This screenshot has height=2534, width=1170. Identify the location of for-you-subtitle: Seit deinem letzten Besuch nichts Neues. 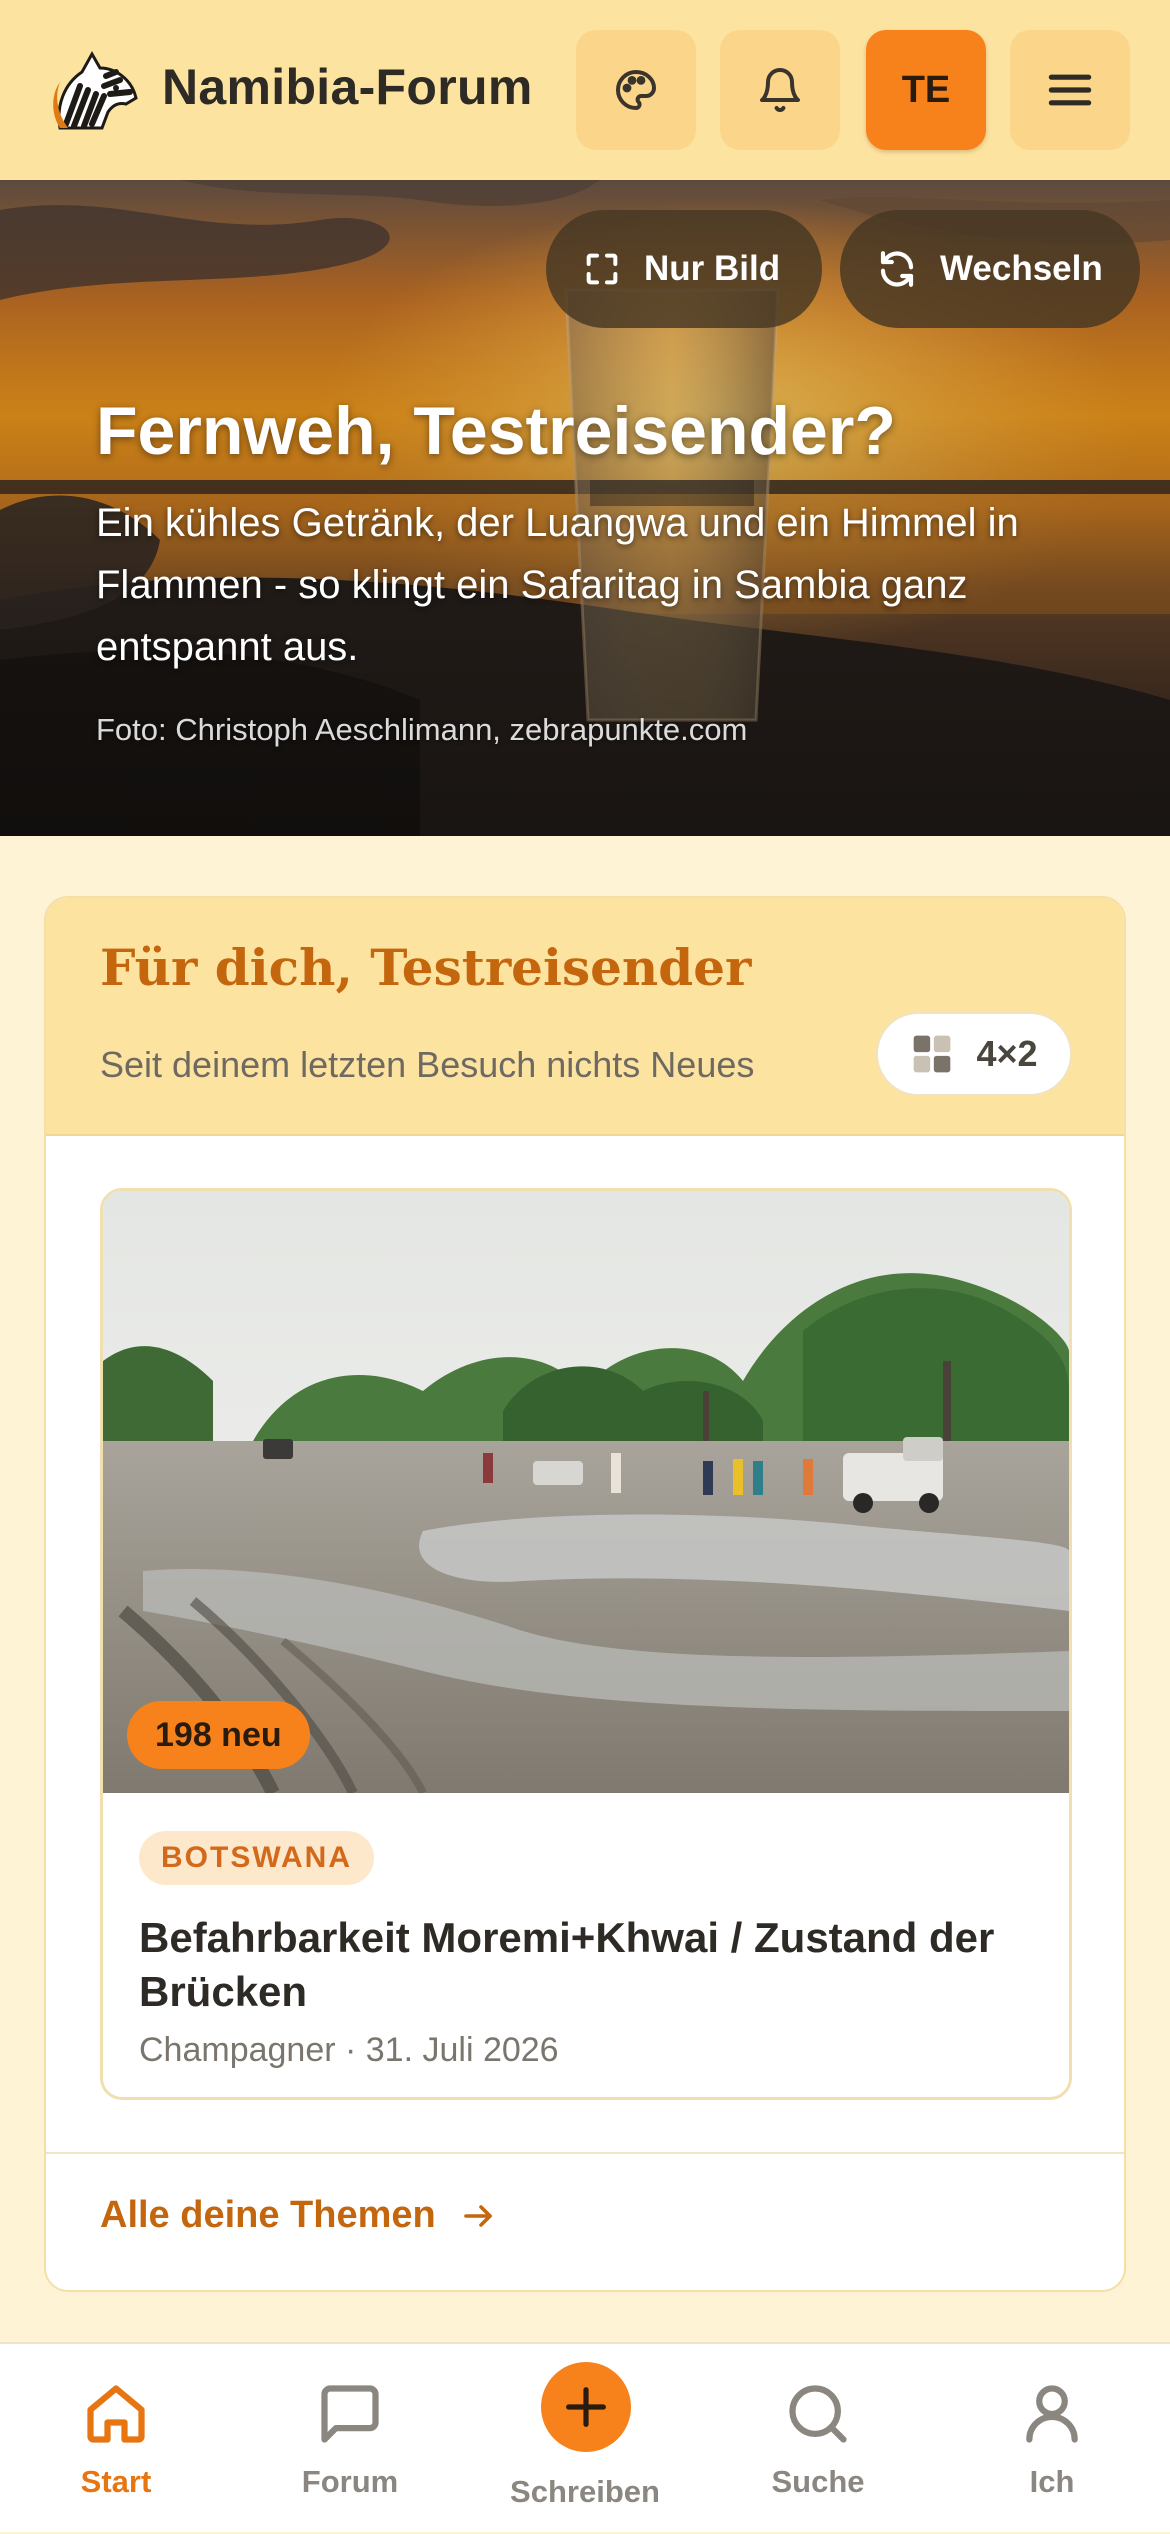
(427, 1064).